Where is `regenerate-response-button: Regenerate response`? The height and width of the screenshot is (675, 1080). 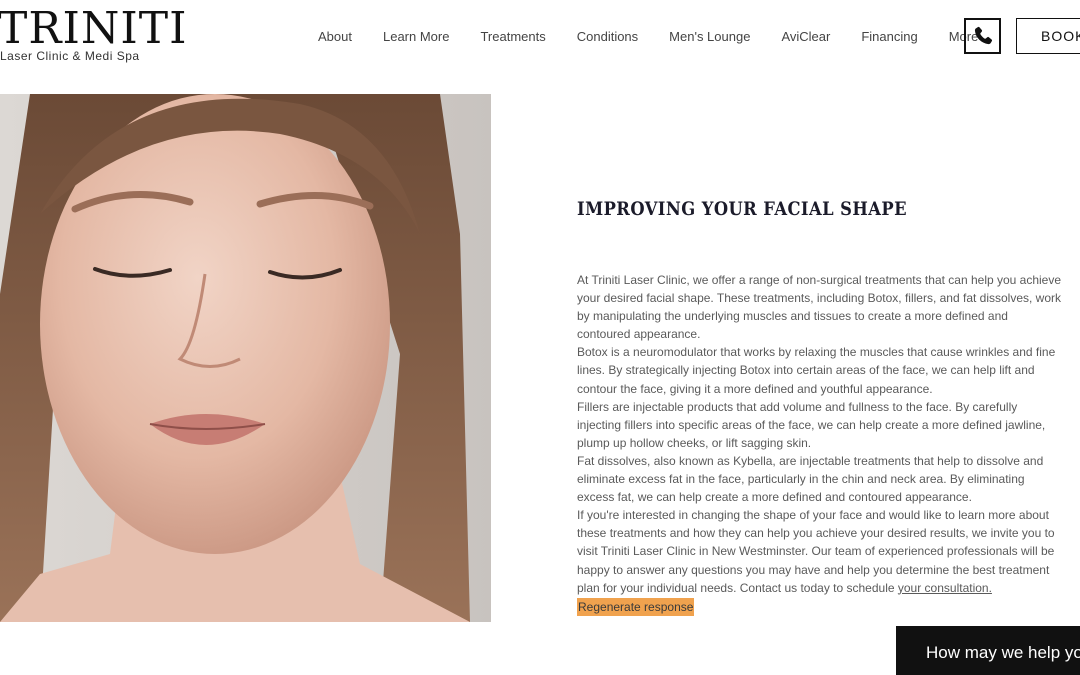 regenerate-response-button: Regenerate response is located at coordinates (636, 606).